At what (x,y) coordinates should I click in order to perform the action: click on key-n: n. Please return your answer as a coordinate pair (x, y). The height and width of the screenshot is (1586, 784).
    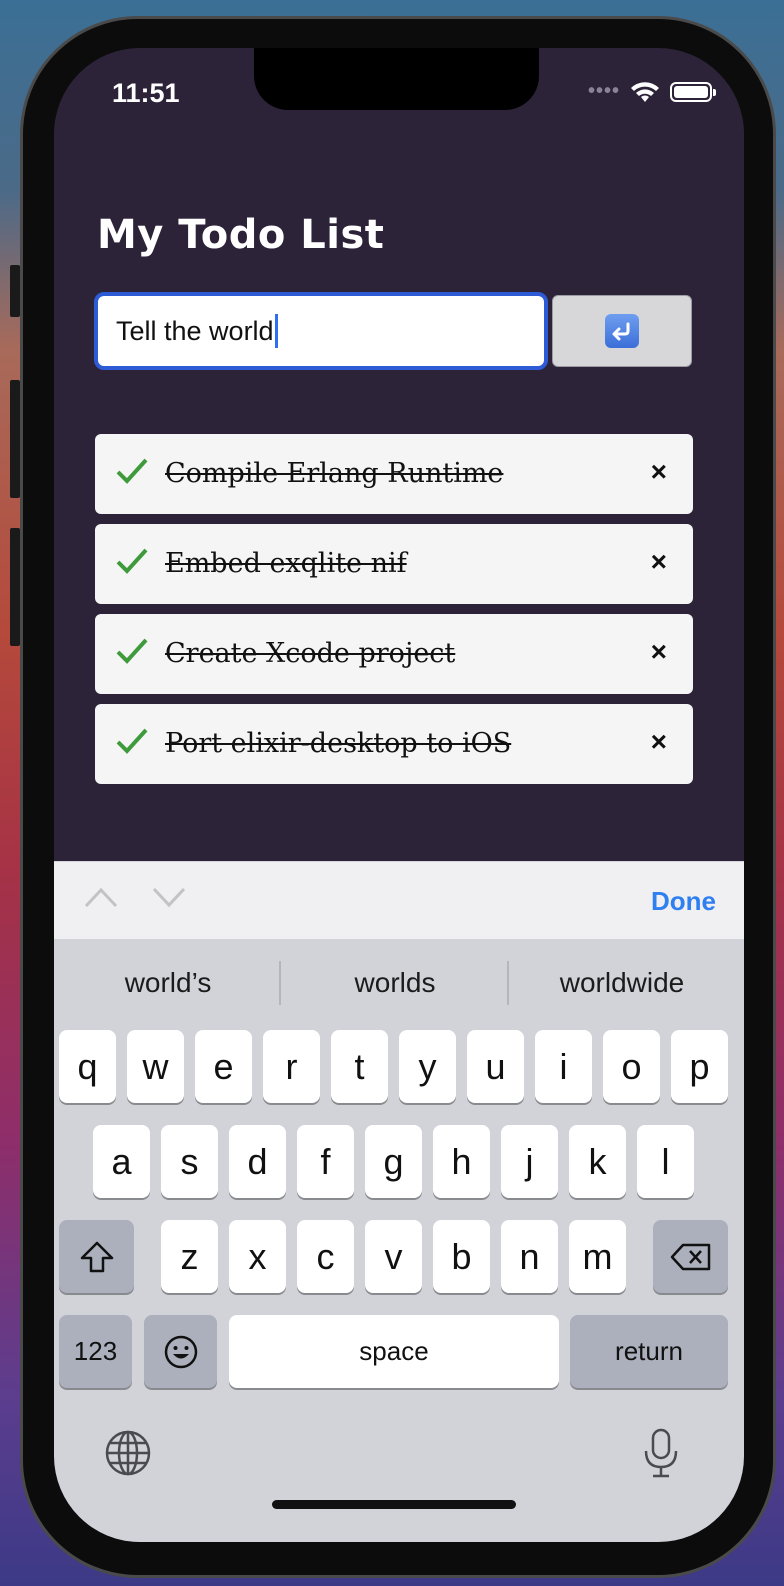
    Looking at the image, I should click on (529, 1256).